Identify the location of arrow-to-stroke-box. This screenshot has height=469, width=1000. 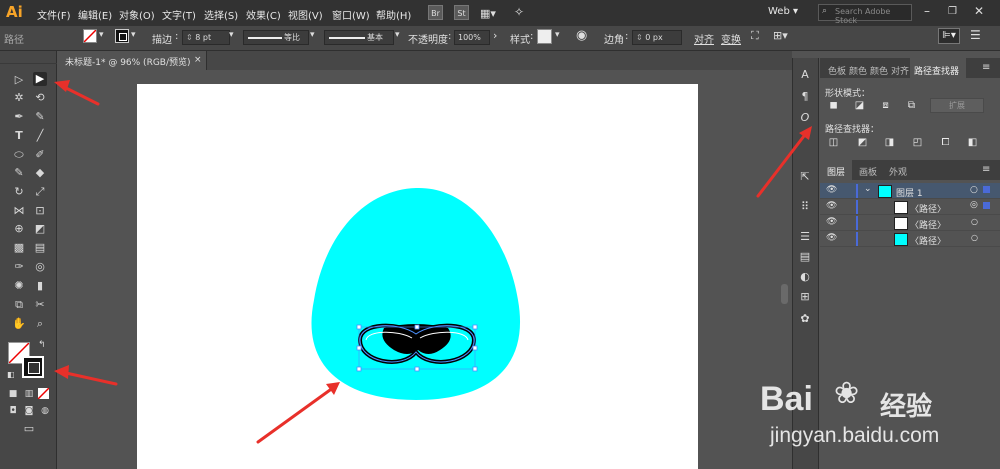
(91, 378).